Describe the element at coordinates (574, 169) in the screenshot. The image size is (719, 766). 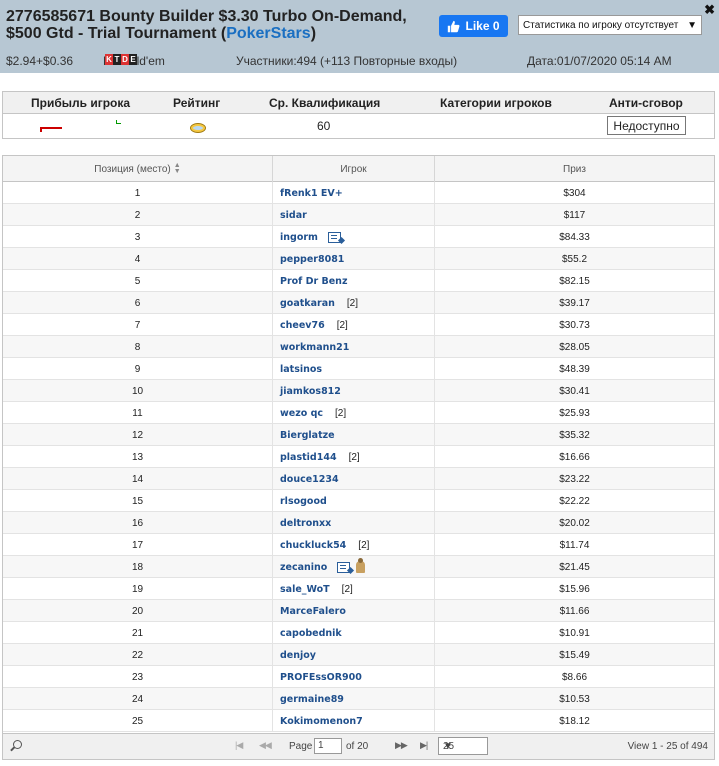
I see `prize-column-header: Приз` at that location.